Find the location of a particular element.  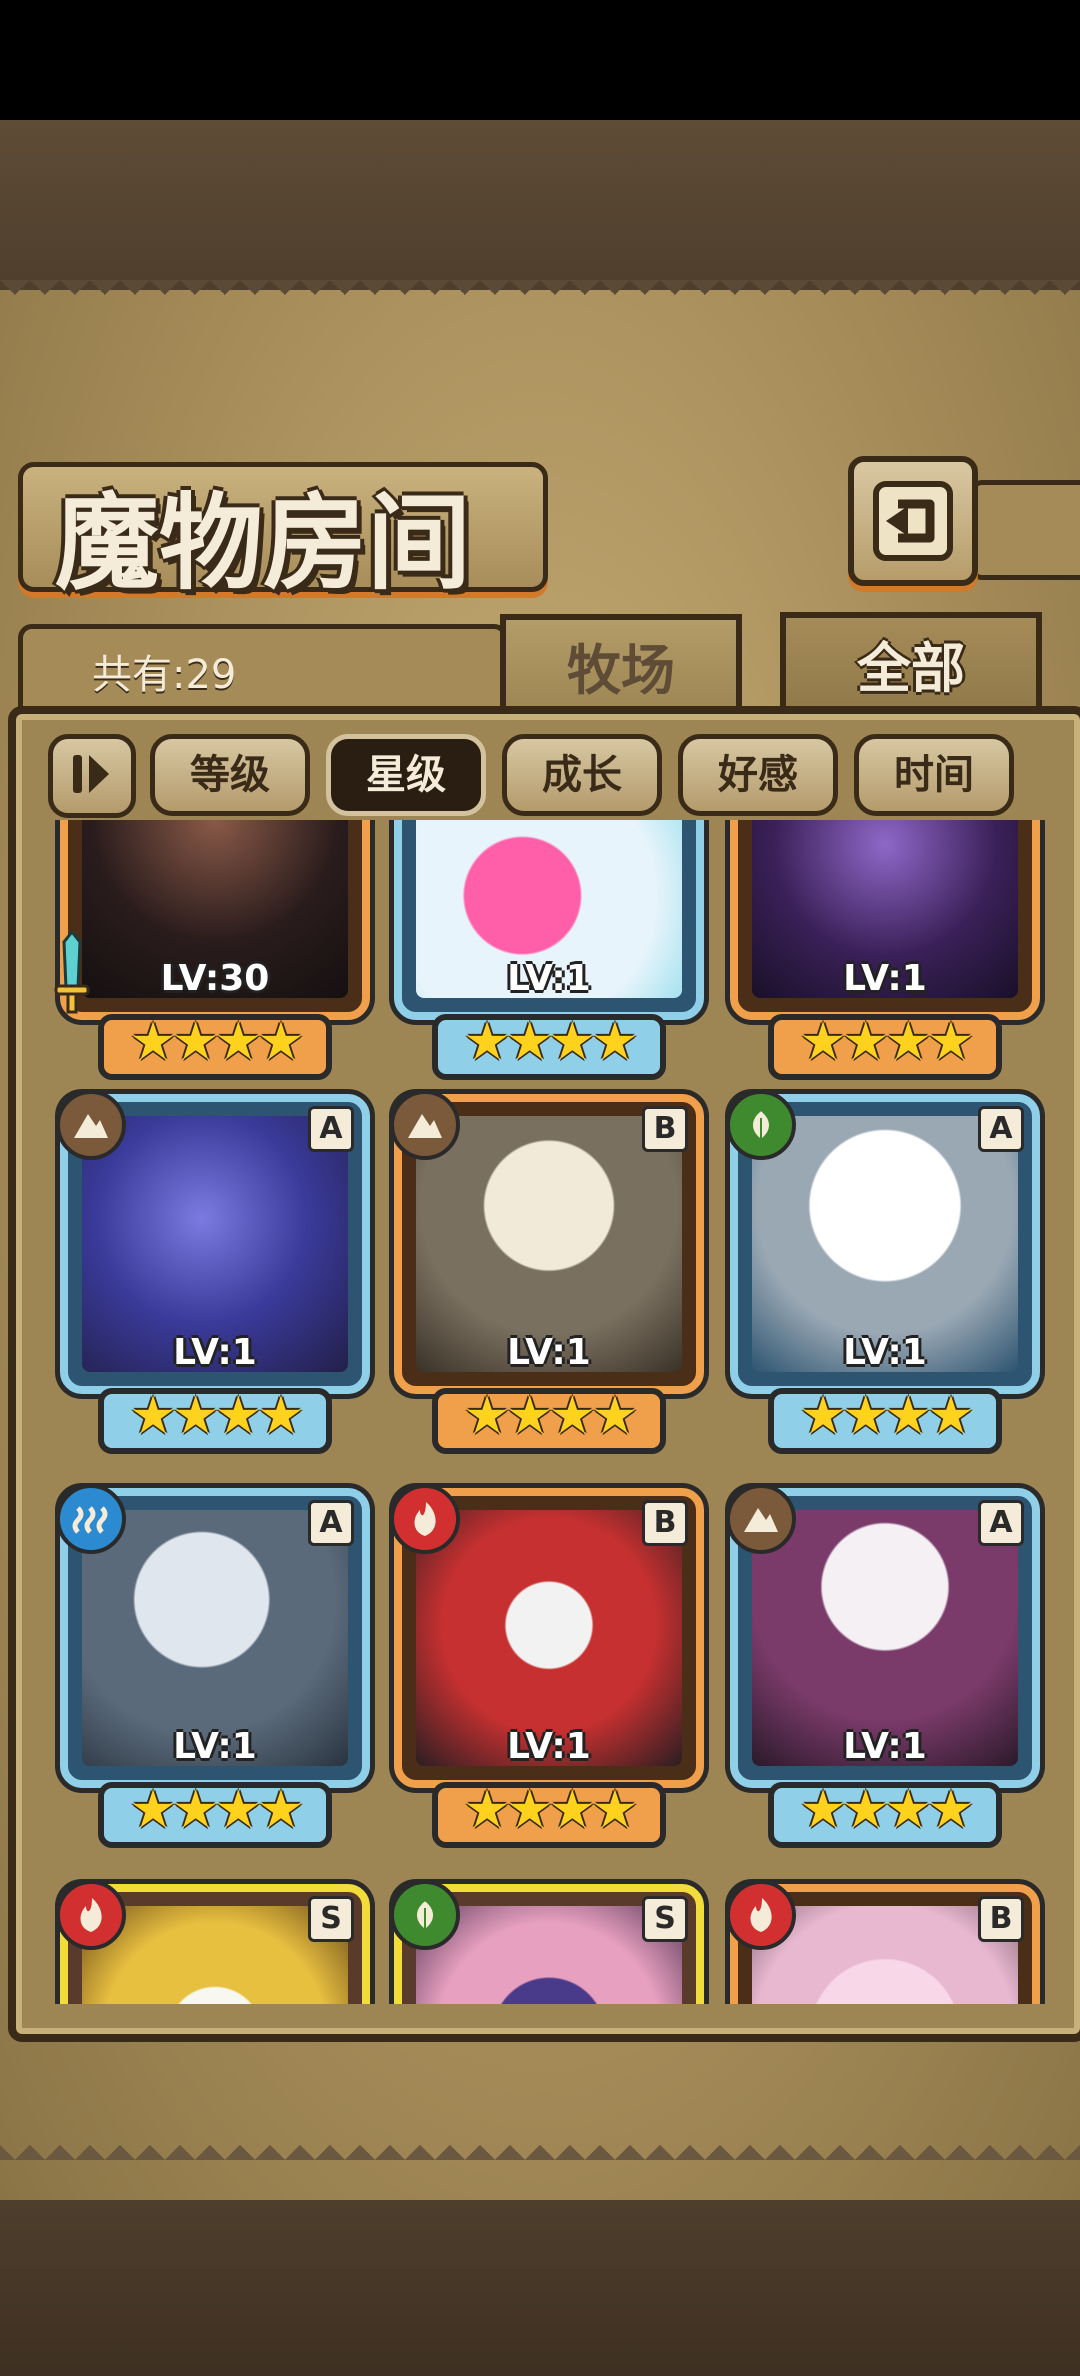

parchment-torn-edge-bottom is located at coordinates (540, 2145).